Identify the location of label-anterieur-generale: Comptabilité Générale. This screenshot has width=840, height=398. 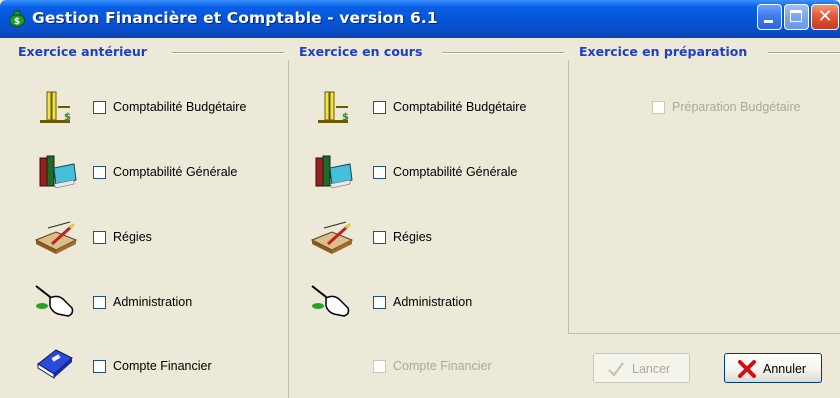
(175, 172).